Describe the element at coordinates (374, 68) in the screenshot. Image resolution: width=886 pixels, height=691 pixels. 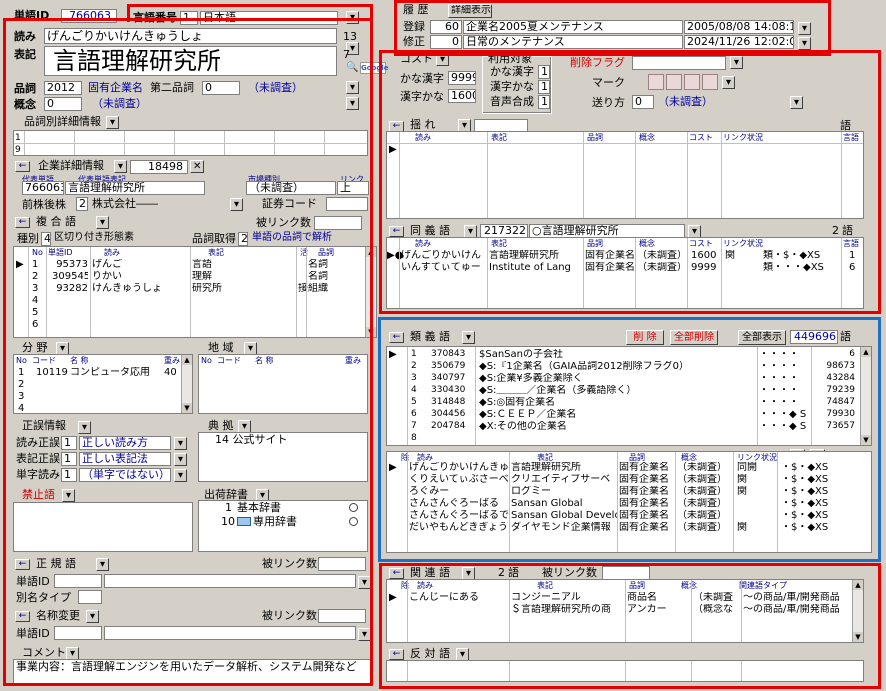
I see `google-search-icon: Google` at that location.